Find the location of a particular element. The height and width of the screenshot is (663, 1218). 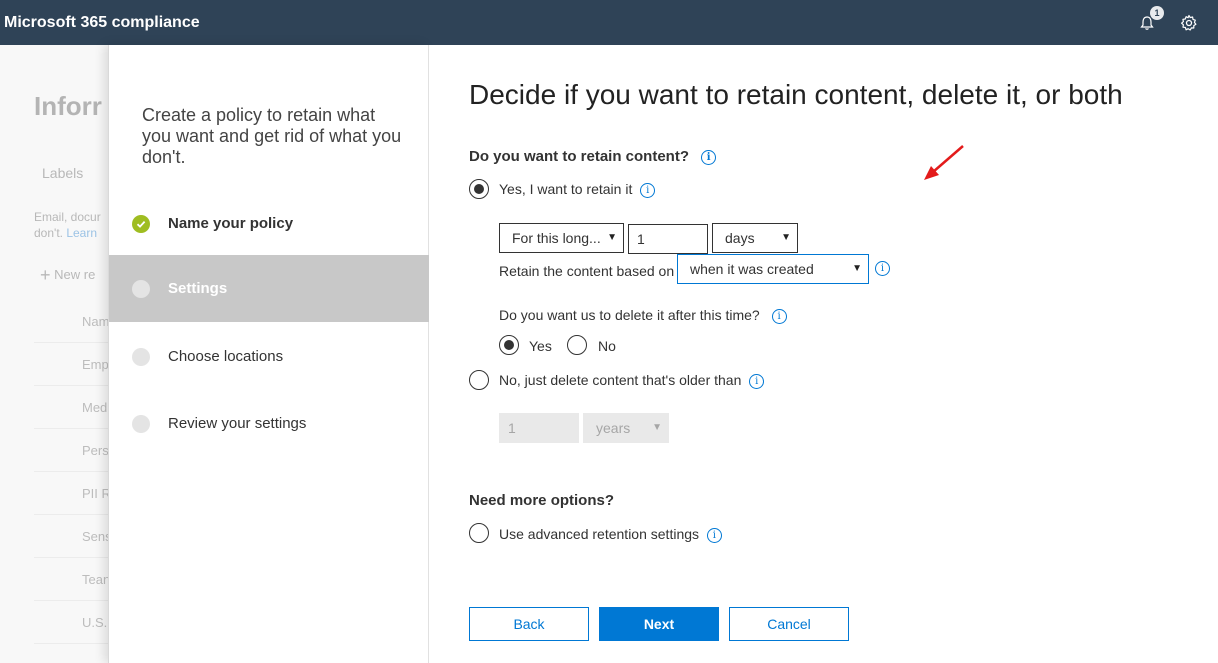

step-choose-locations: Choose locations is located at coordinates (269, 356).